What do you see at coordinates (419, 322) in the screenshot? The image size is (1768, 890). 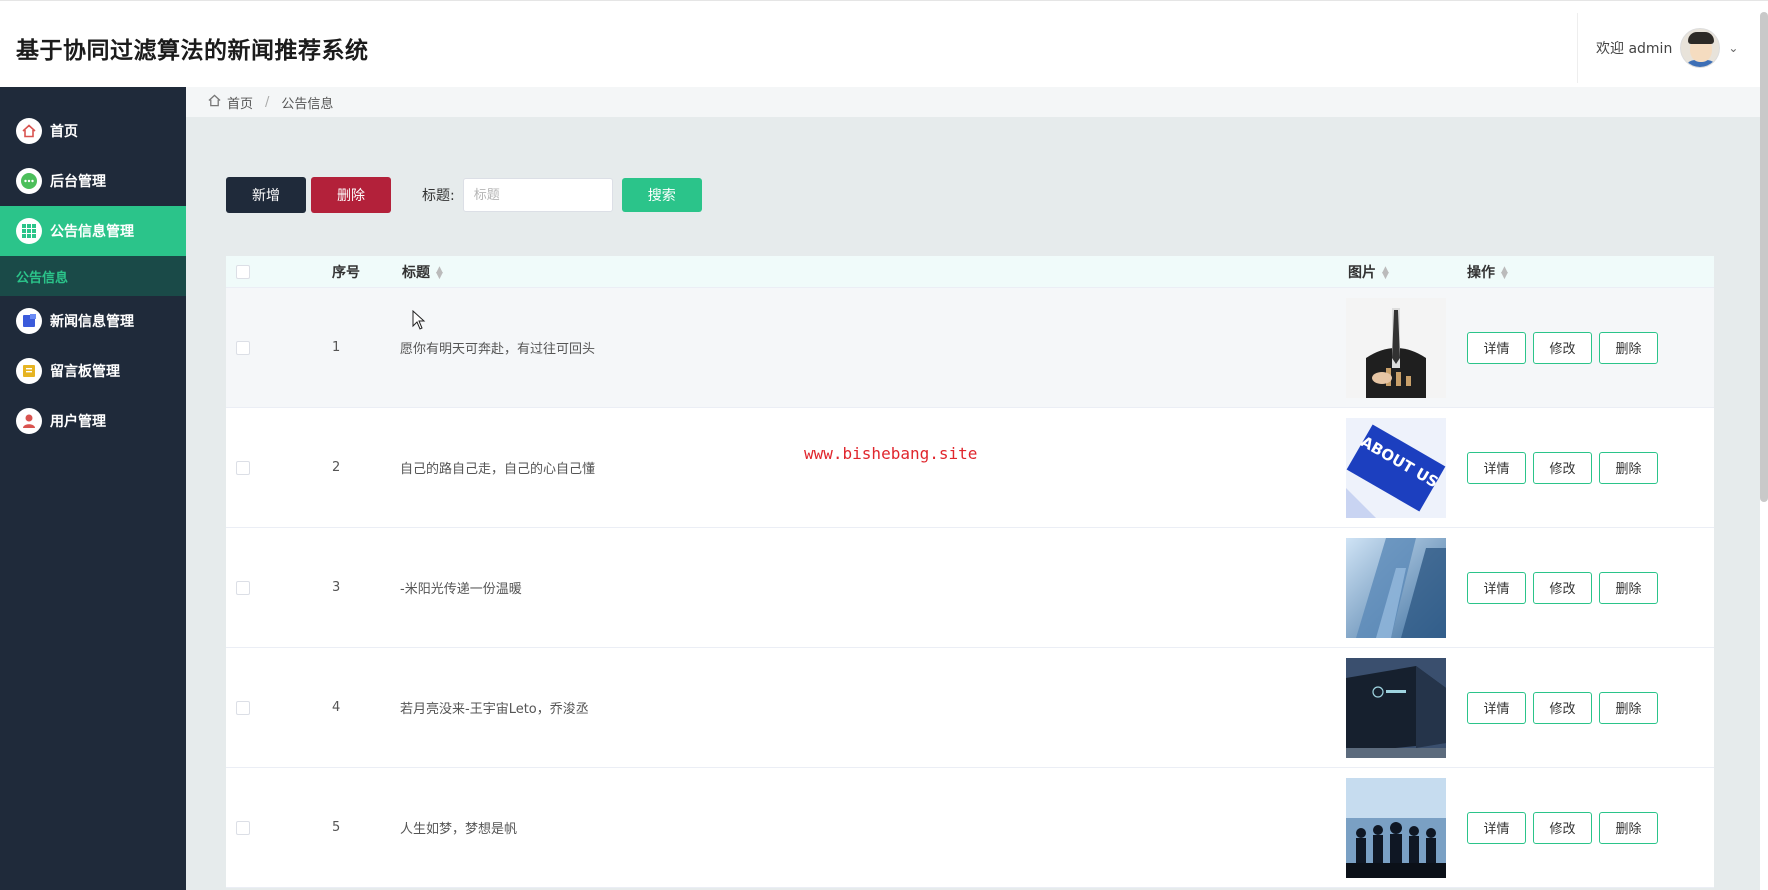 I see `mouse-cursor-icon` at bounding box center [419, 322].